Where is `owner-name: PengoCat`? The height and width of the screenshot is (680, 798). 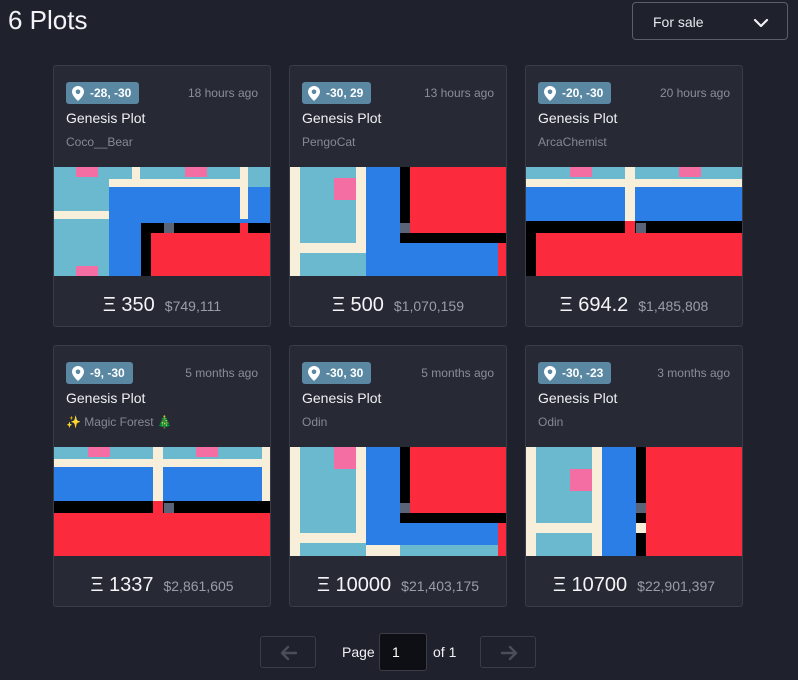 owner-name: PengoCat is located at coordinates (328, 142).